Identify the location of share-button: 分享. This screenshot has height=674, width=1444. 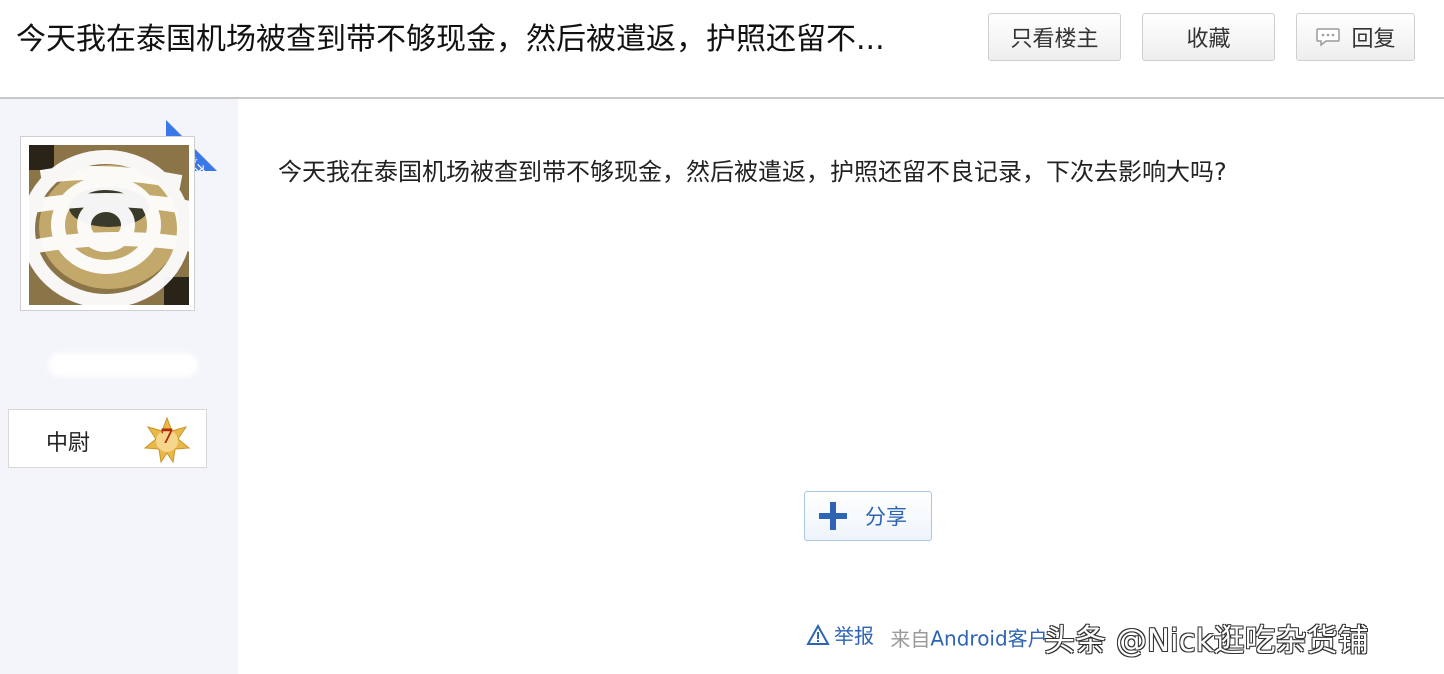
(868, 516).